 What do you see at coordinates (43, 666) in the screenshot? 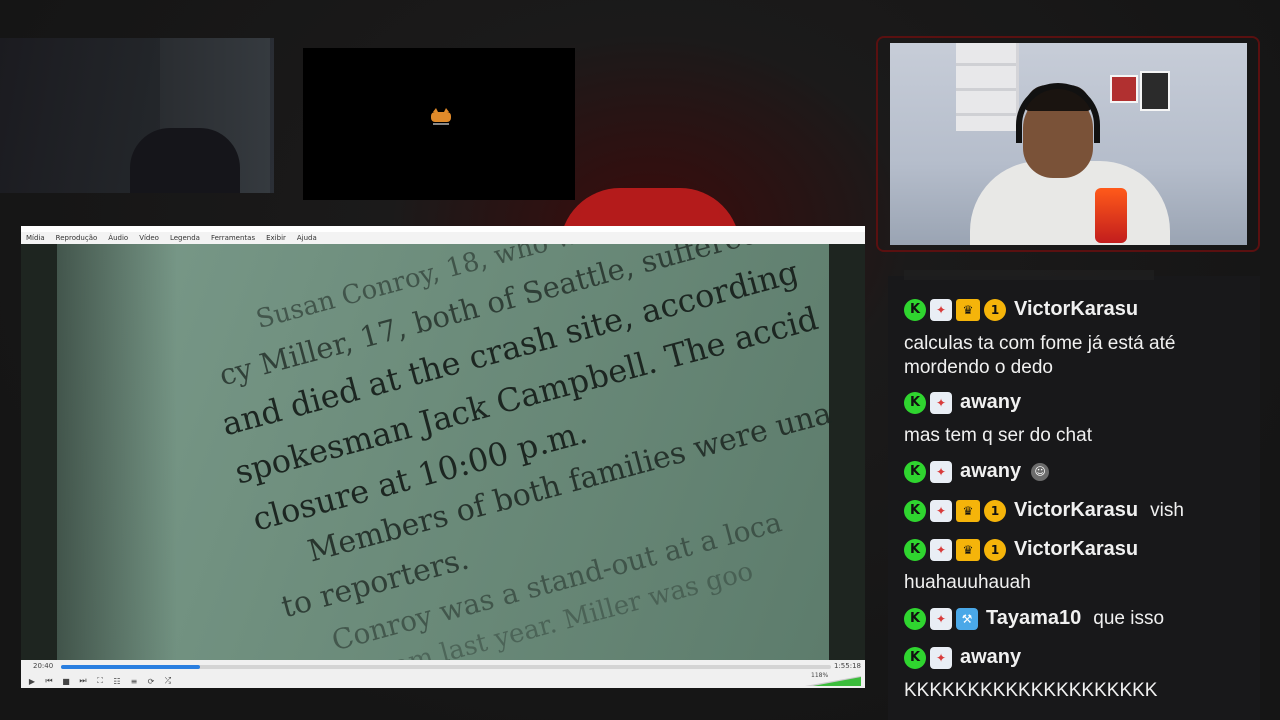
I see `time-elapsed: 20:40` at bounding box center [43, 666].